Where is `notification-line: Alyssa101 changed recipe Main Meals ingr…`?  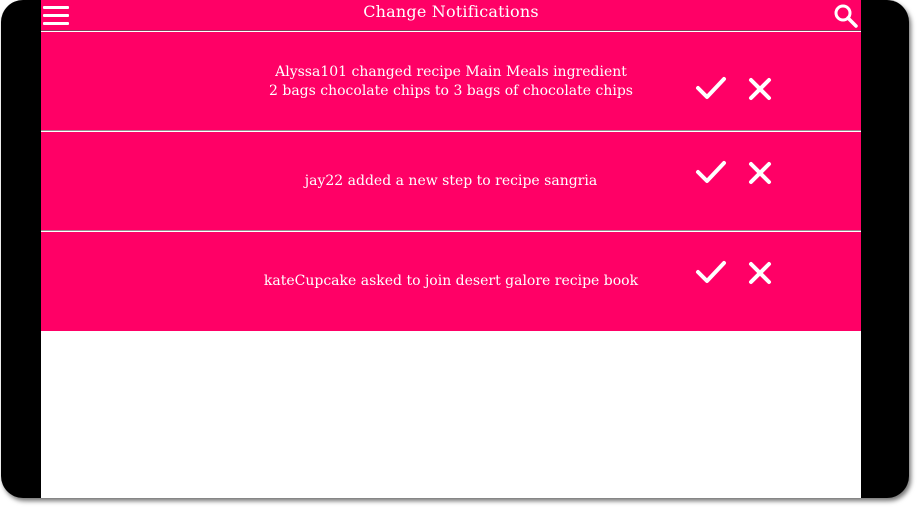 notification-line: Alyssa101 changed recipe Main Meals ingr… is located at coordinates (451, 72).